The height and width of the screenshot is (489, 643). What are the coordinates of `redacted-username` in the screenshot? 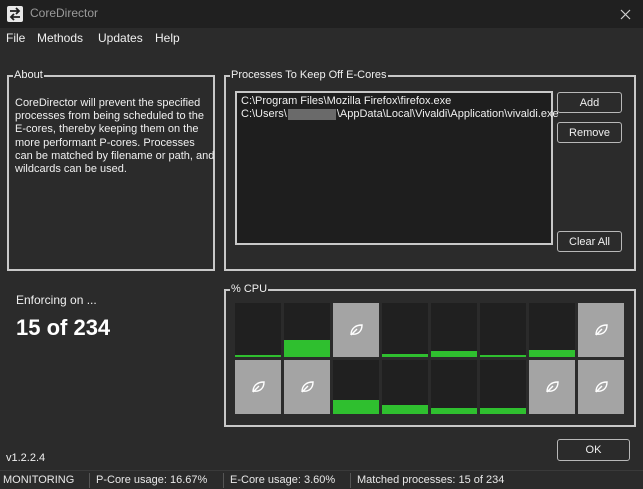 It's located at (311, 114).